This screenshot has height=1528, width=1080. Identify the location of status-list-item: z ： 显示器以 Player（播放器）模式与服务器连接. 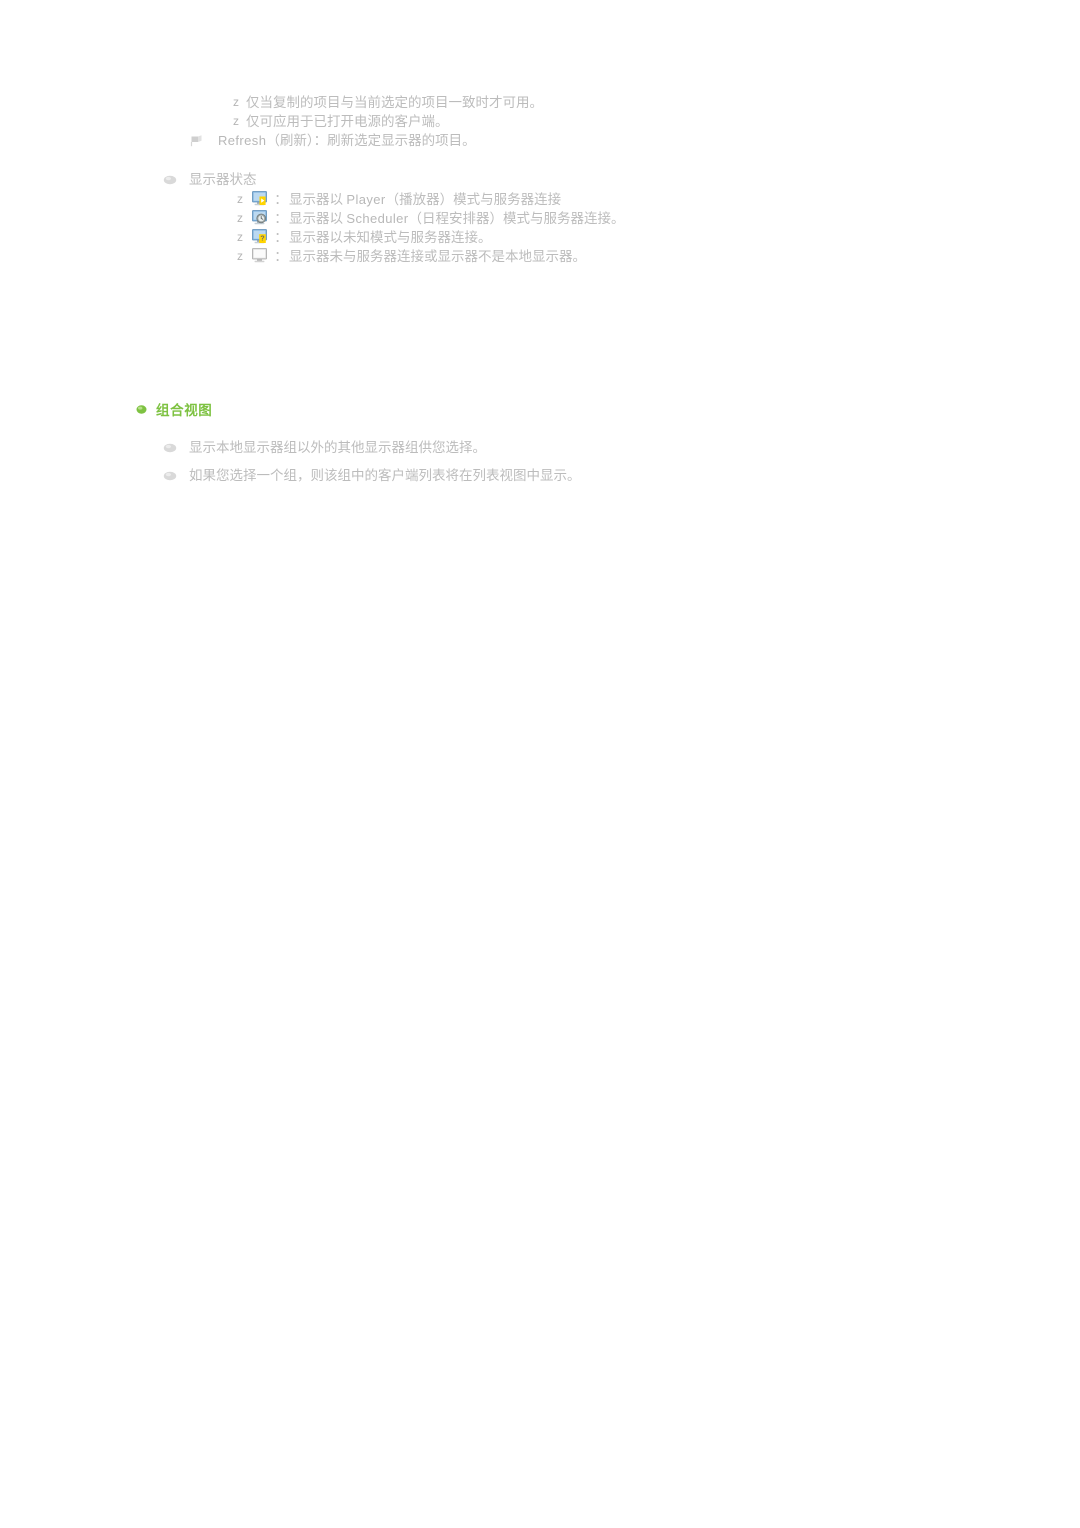
(431, 199).